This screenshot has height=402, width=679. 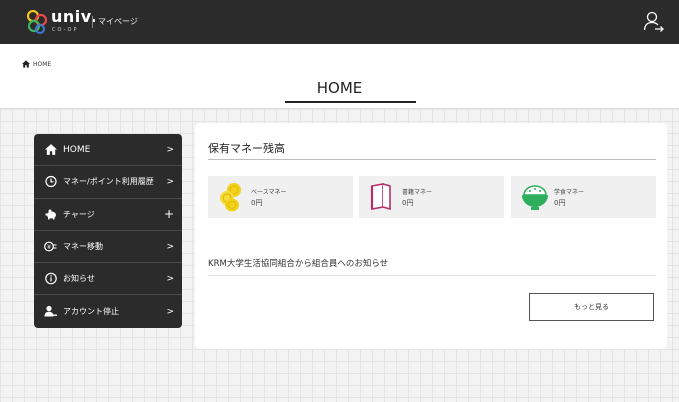 What do you see at coordinates (108, 150) in the screenshot?
I see `sidebar-item-home: HOME >` at bounding box center [108, 150].